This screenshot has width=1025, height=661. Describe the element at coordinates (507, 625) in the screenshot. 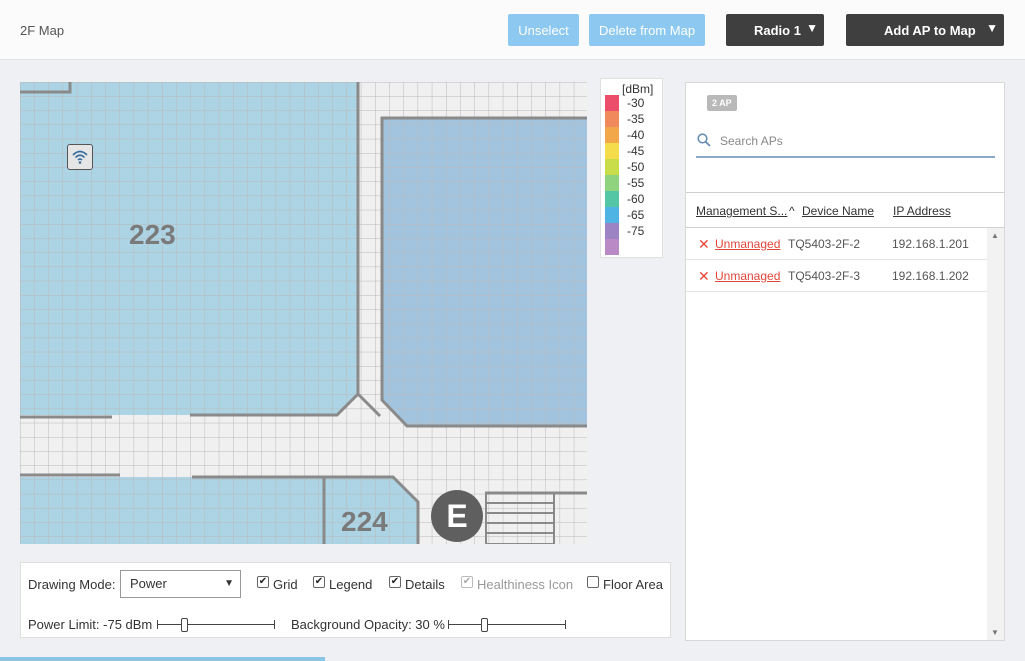

I see `background-opacity-slider` at that location.